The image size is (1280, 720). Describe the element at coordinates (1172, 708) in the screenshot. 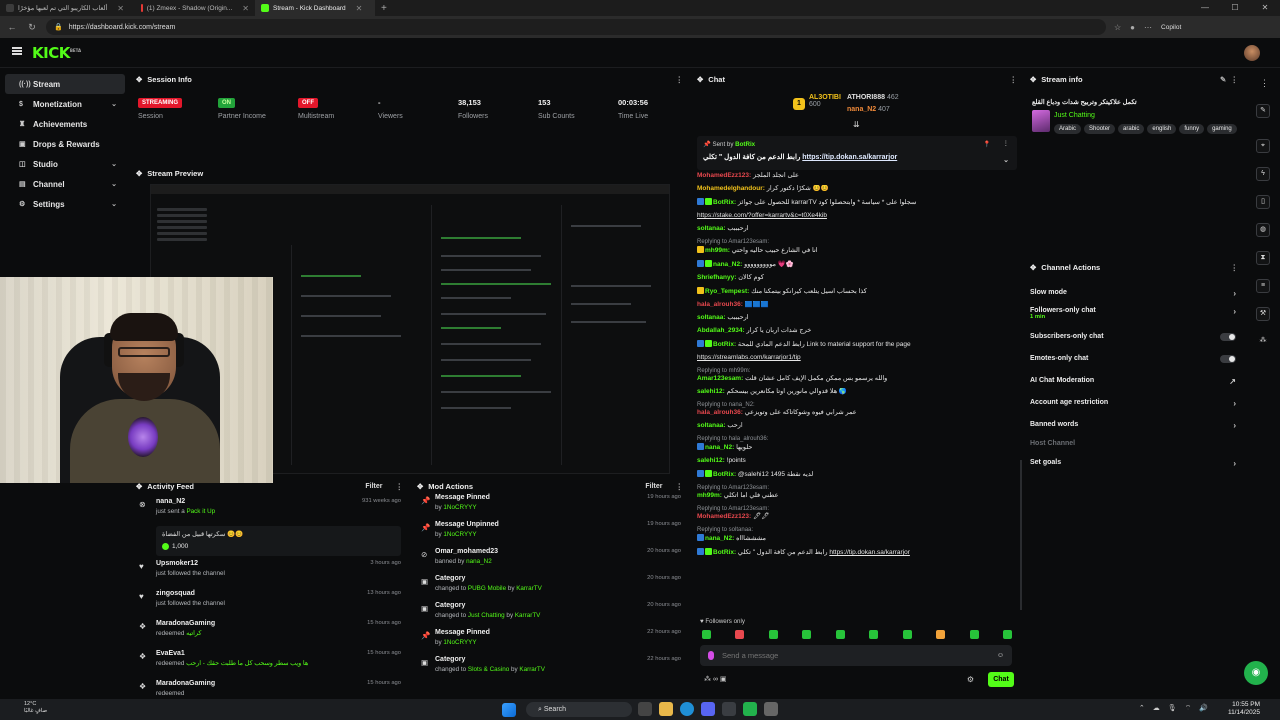

I see `microphone-icon: 🎙` at that location.